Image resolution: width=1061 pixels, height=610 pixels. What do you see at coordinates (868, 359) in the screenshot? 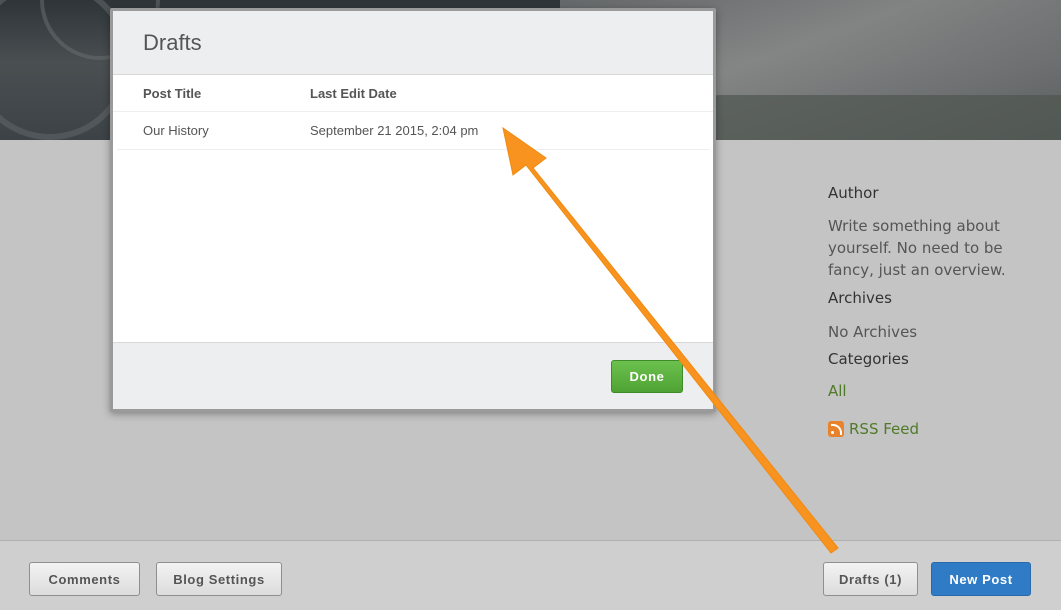
I see `categories-heading: Categories` at bounding box center [868, 359].